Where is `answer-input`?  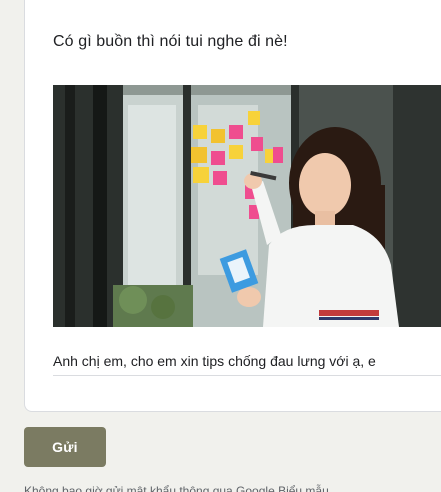 answer-input is located at coordinates (247, 361).